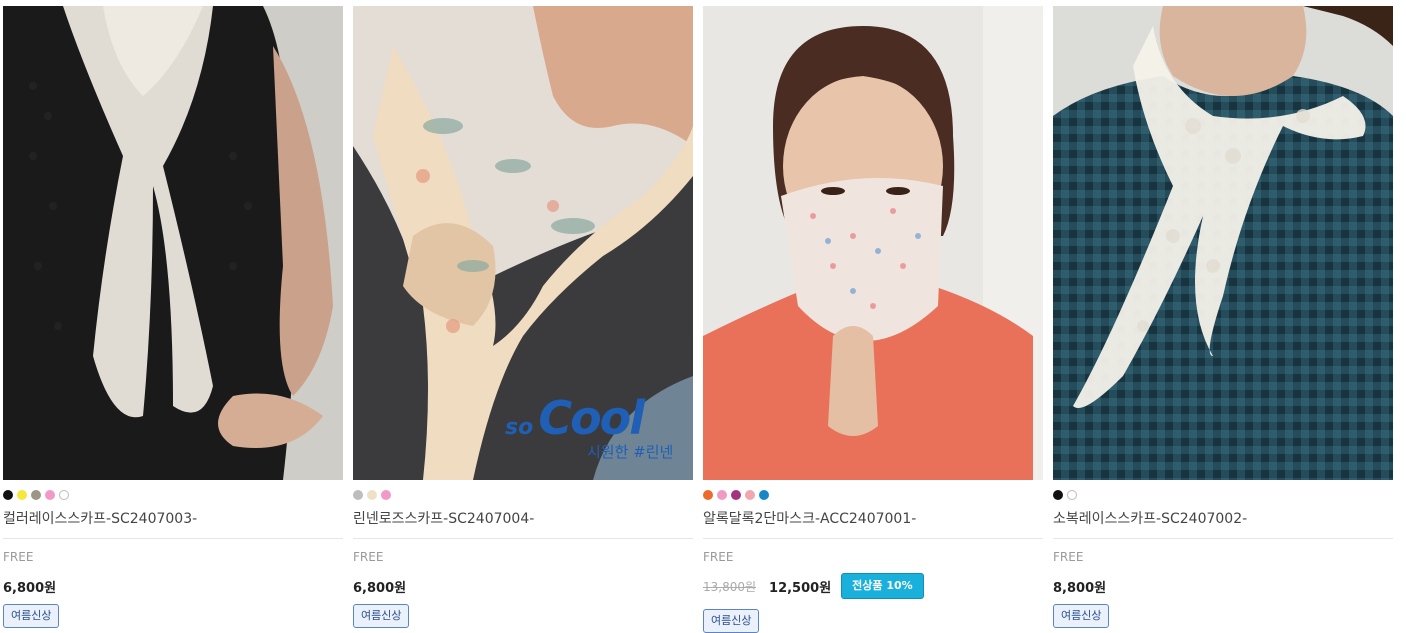  Describe the element at coordinates (730, 586) in the screenshot. I see `original-price: 13,800원` at that location.